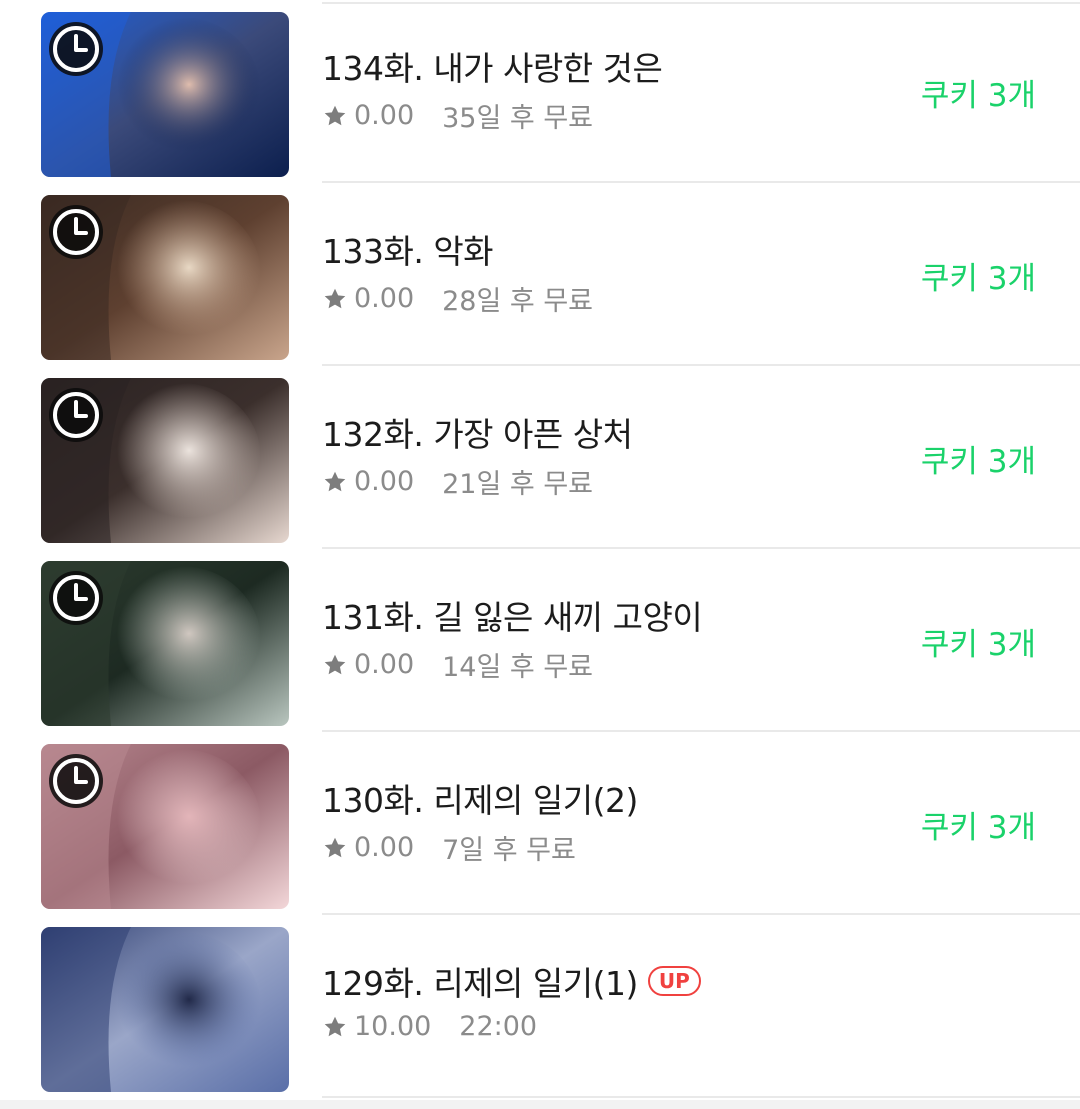 The image size is (1080, 1109). I want to click on episode-free-status: 21일 후 무료, so click(518, 484).